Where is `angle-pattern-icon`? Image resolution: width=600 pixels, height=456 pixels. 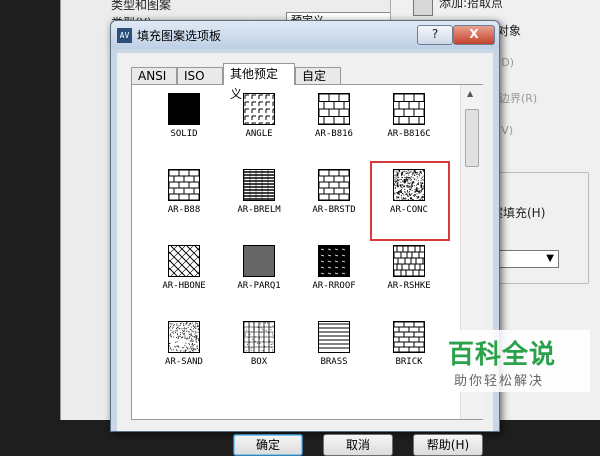
angle-pattern-icon is located at coordinates (259, 109).